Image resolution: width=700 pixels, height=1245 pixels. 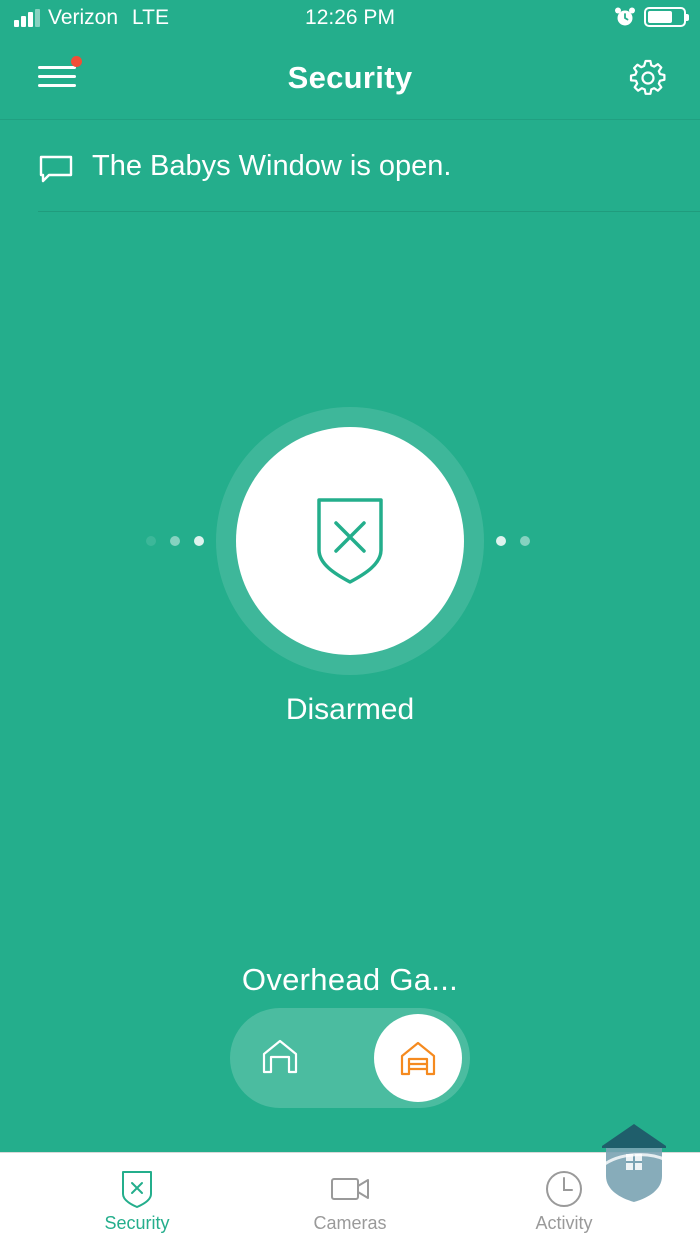 What do you see at coordinates (350, 1223) in the screenshot?
I see `tab-label: Cameras` at bounding box center [350, 1223].